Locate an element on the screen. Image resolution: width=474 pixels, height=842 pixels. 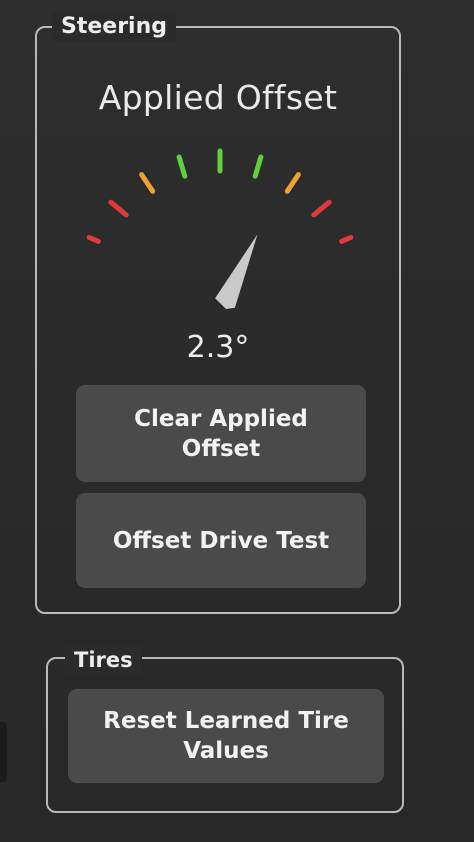
gauge-title: Applied Offset is located at coordinates (218, 97).